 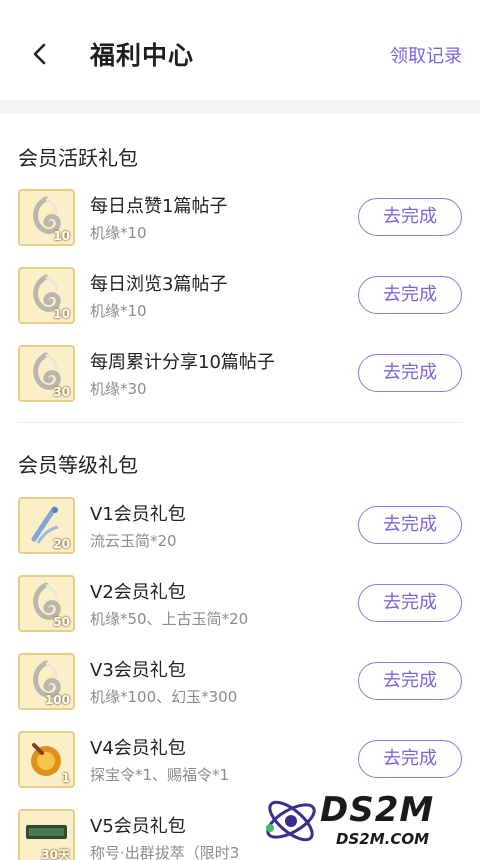 What do you see at coordinates (291, 821) in the screenshot?
I see `atom-logo-icon` at bounding box center [291, 821].